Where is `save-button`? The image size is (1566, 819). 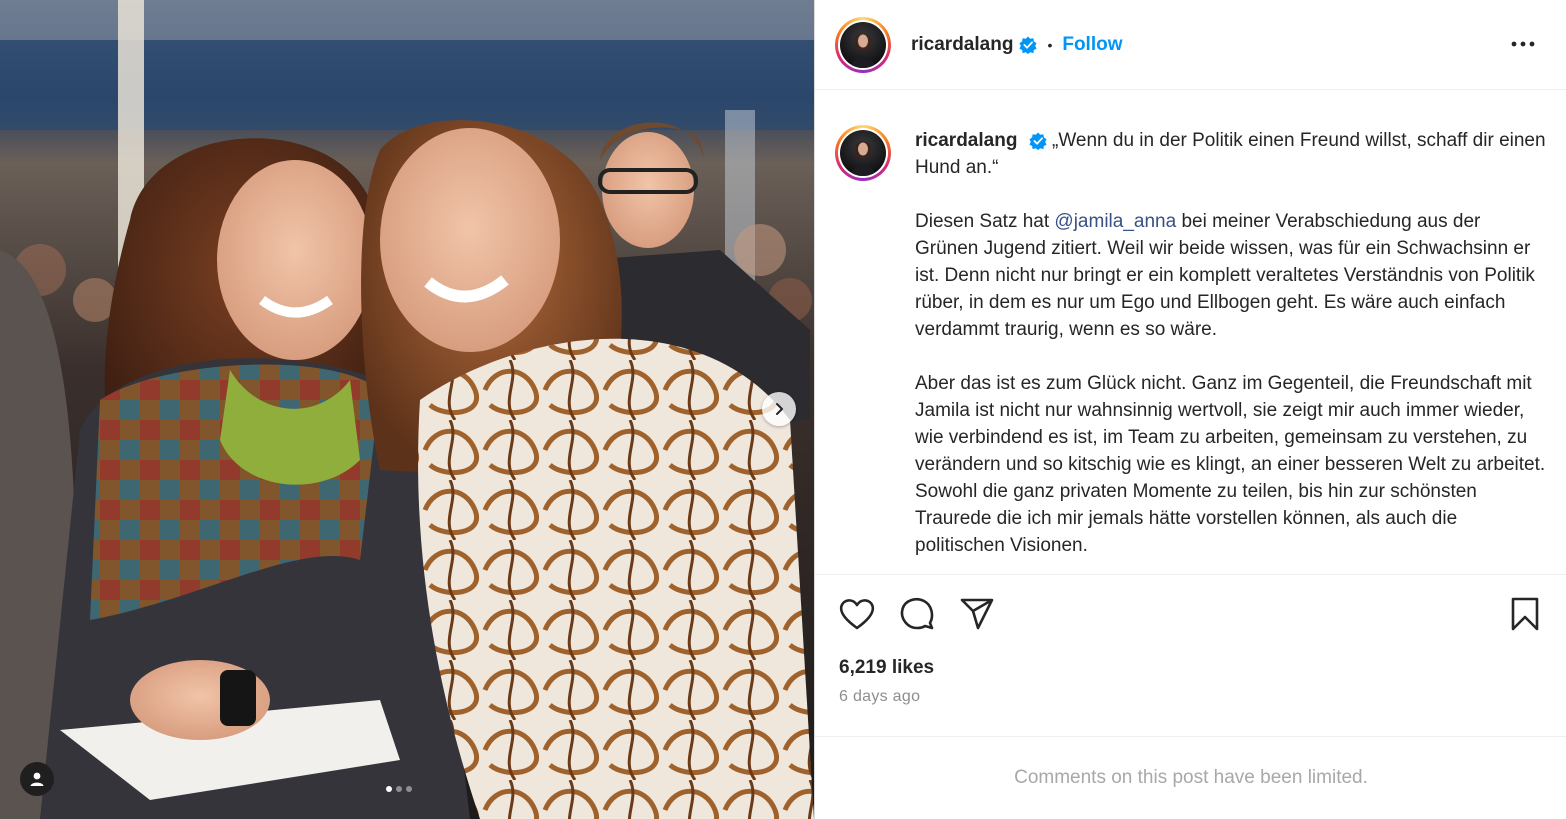 save-button is located at coordinates (1525, 614).